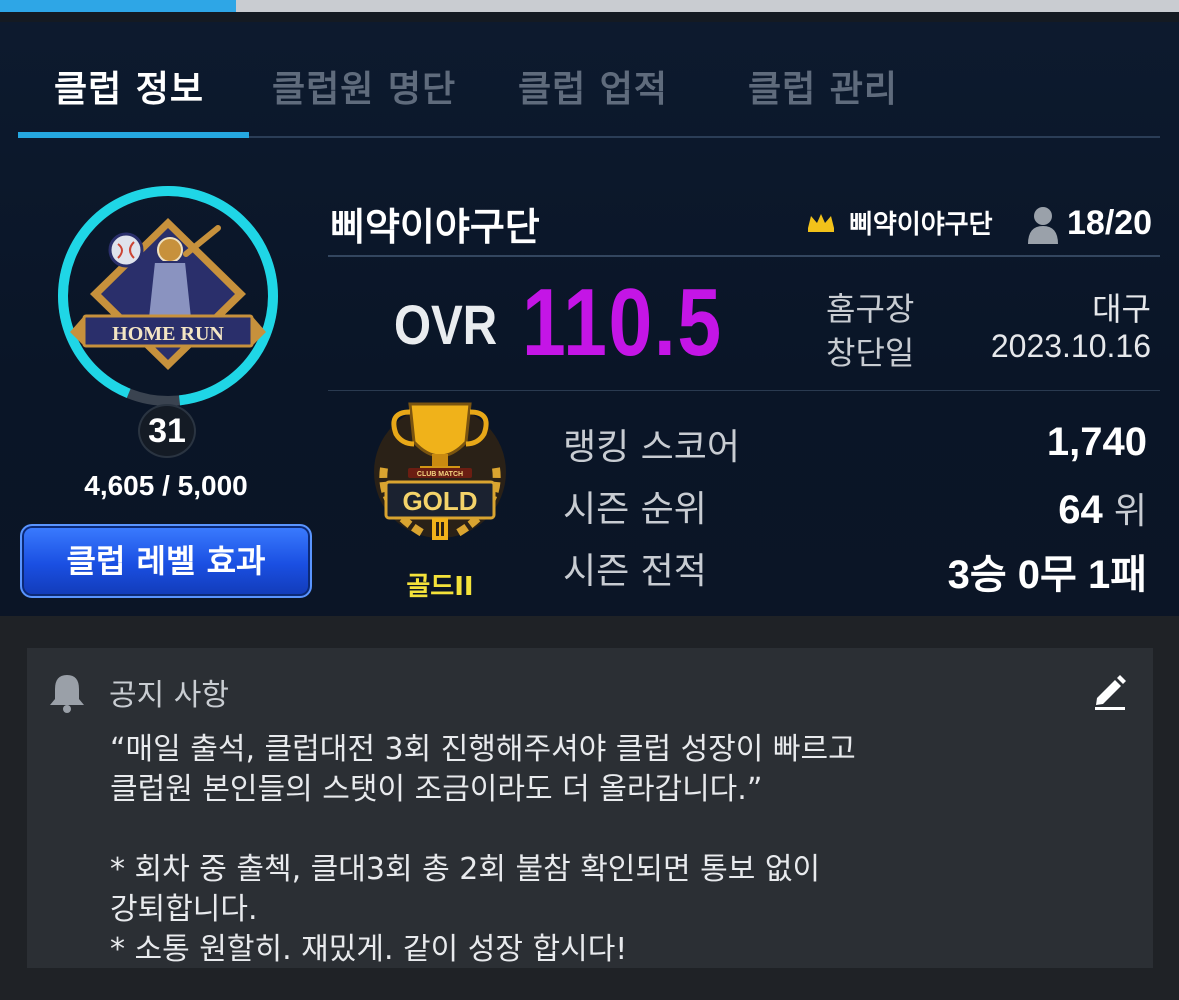 The image size is (1179, 1000). What do you see at coordinates (446, 324) in the screenshot?
I see `ovr-label: OVR` at bounding box center [446, 324].